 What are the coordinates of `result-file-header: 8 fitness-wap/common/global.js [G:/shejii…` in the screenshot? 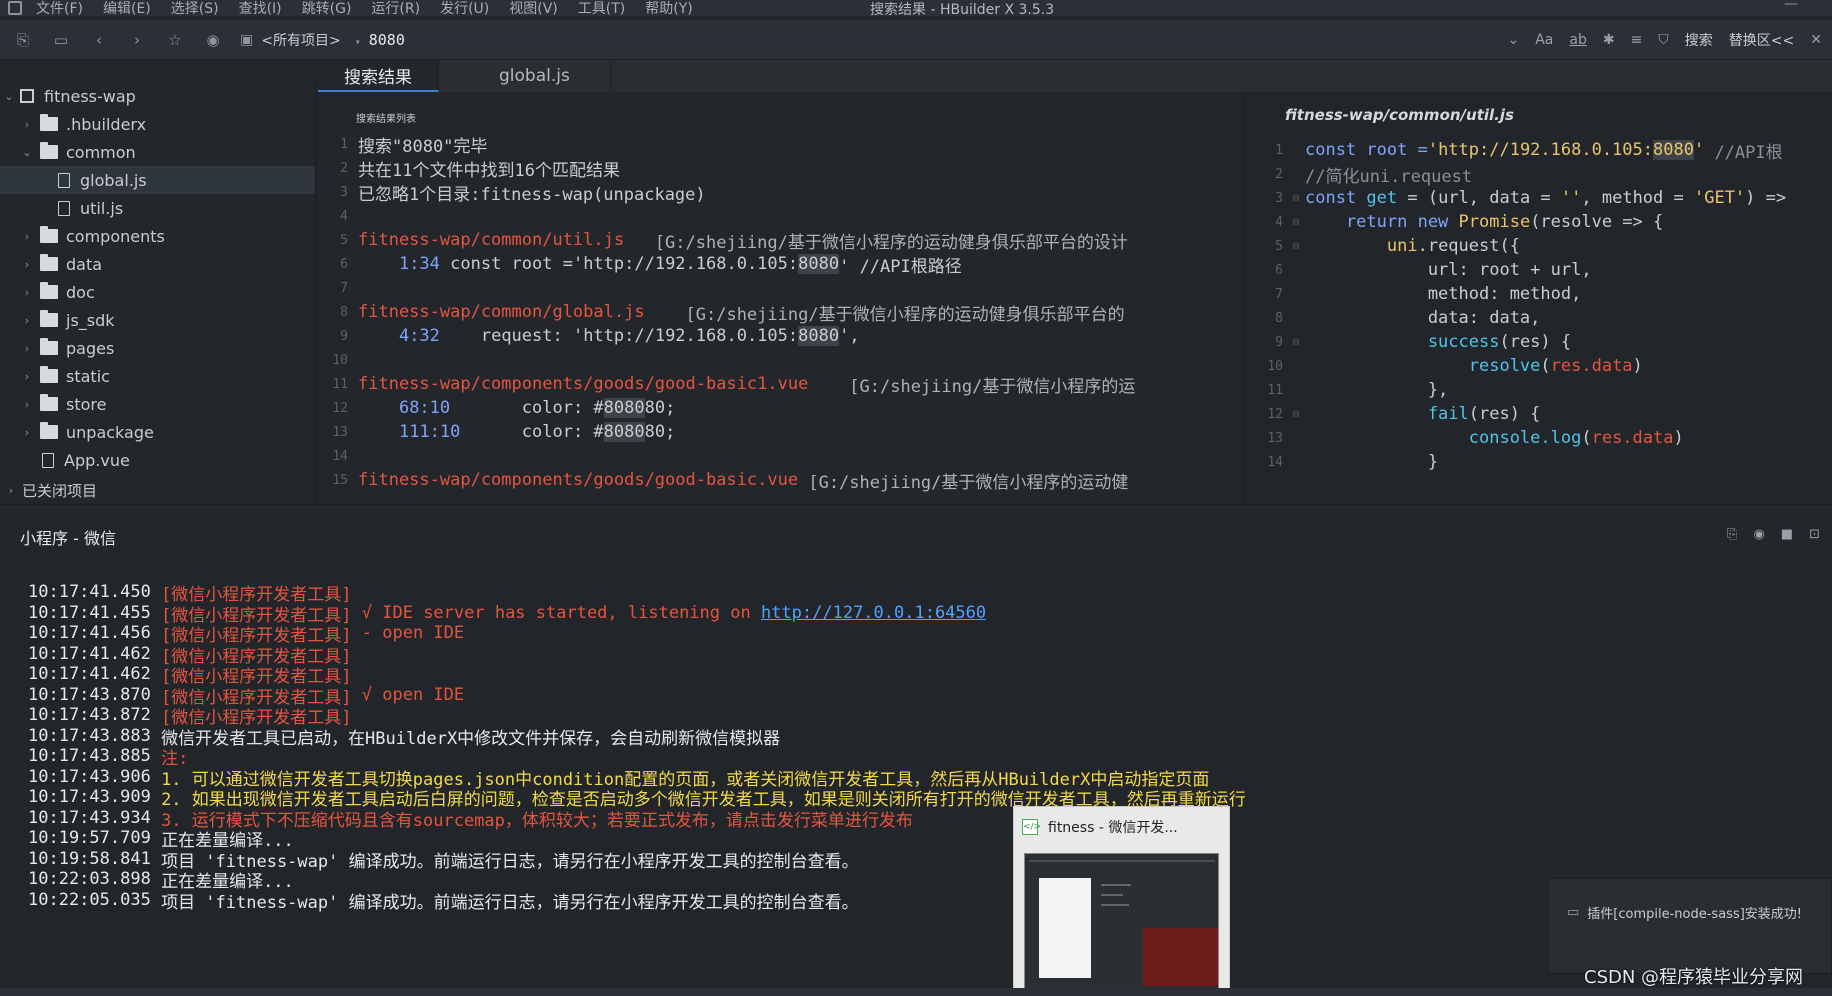 It's located at (780, 312).